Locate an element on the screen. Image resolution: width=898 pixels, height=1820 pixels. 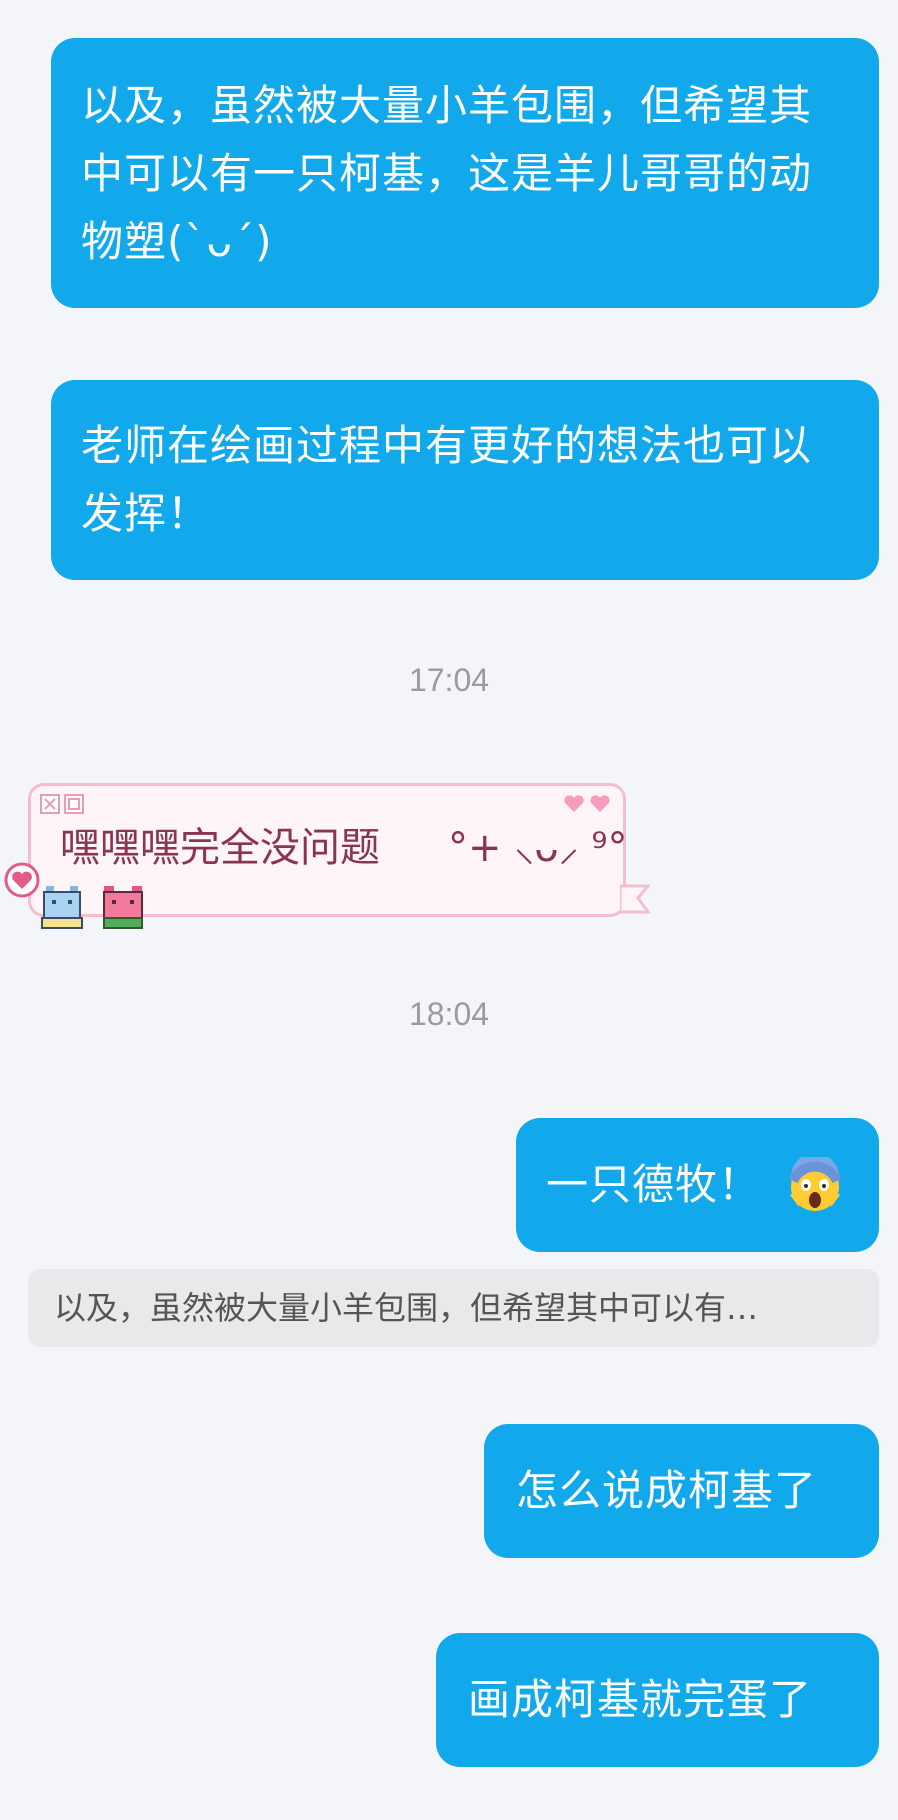
message-bubble-sent-3: 画成柯基就完蛋了 is located at coordinates (657, 1700).